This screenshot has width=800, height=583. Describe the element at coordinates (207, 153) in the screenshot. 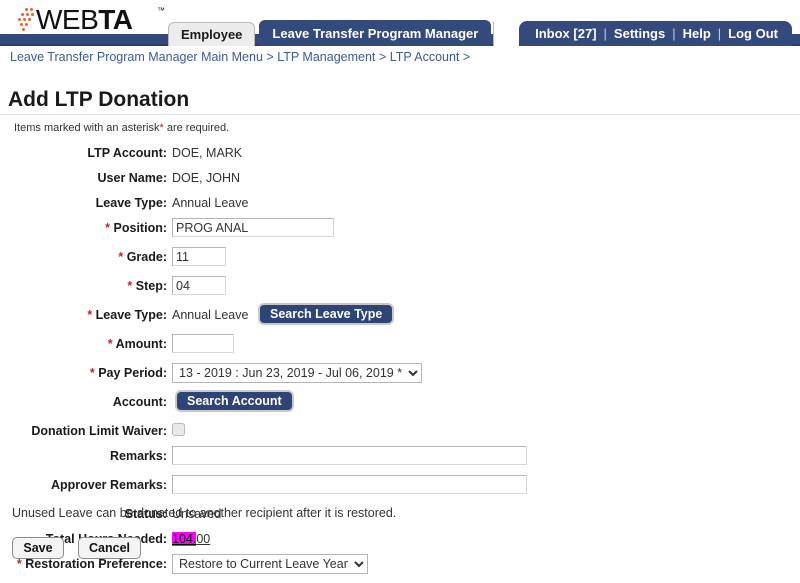

I see `ltp-account-value: DOE, MARK` at that location.